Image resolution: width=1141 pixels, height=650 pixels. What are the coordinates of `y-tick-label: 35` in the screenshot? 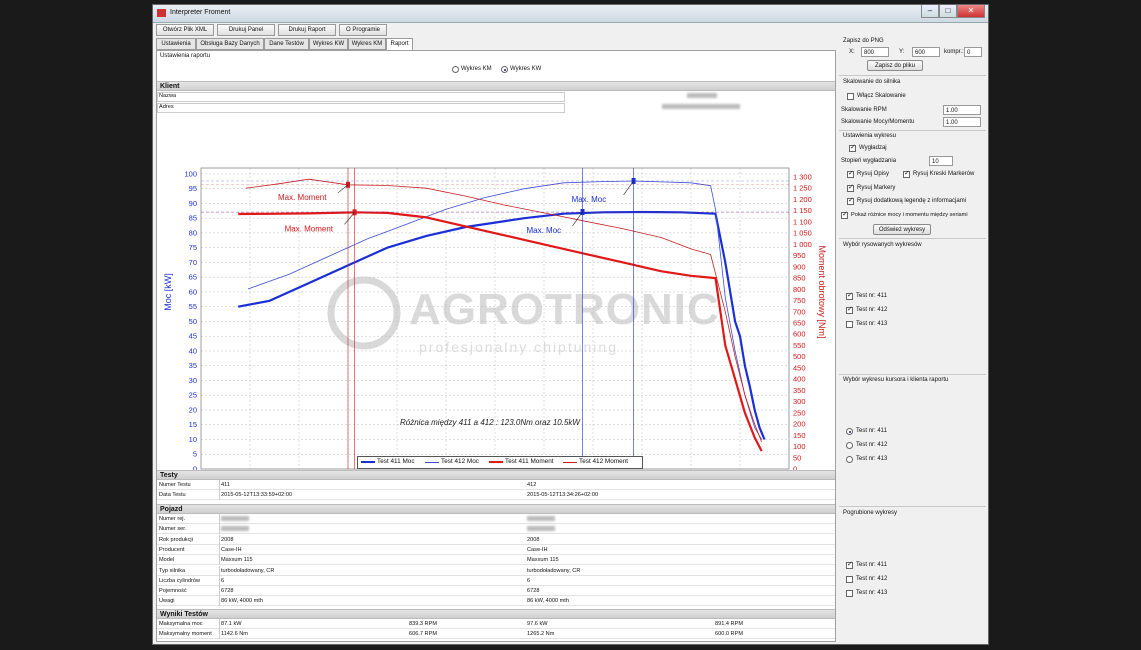 It's located at (193, 365).